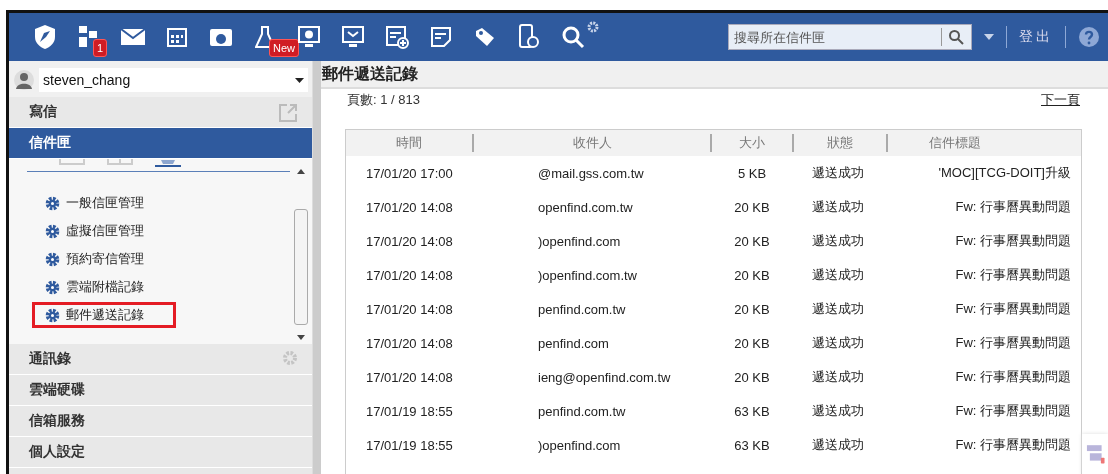 The height and width of the screenshot is (474, 1108). I want to click on page-title: 郵件遞送記錄, so click(714, 75).